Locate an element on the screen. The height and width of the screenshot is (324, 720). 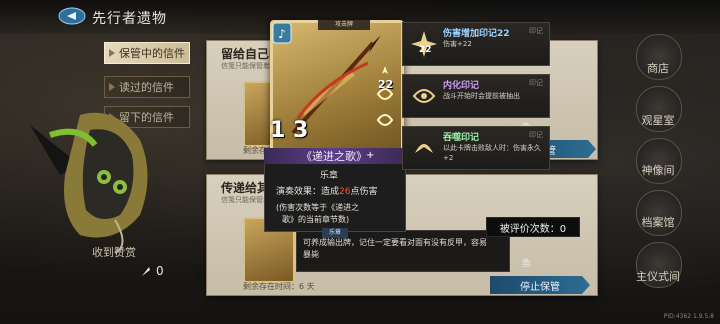
tab-label: 保管中的信件 is located at coordinates (152, 53).